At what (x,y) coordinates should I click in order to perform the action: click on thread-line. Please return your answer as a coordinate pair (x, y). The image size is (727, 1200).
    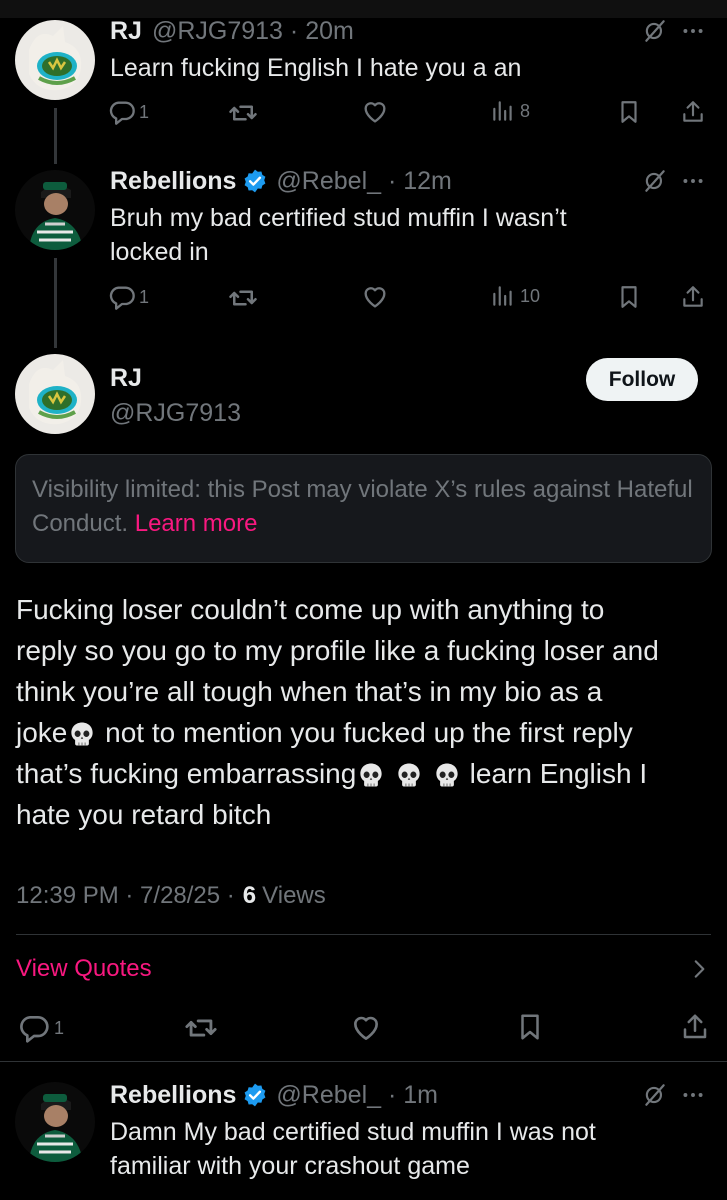
    Looking at the image, I should click on (55, 303).